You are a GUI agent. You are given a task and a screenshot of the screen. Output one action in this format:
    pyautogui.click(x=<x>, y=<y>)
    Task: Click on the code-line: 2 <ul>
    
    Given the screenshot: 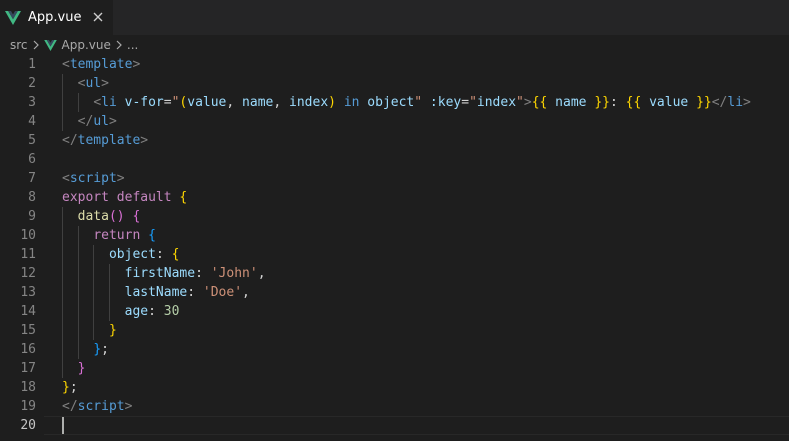 What is the action you would take?
    pyautogui.click(x=394, y=83)
    